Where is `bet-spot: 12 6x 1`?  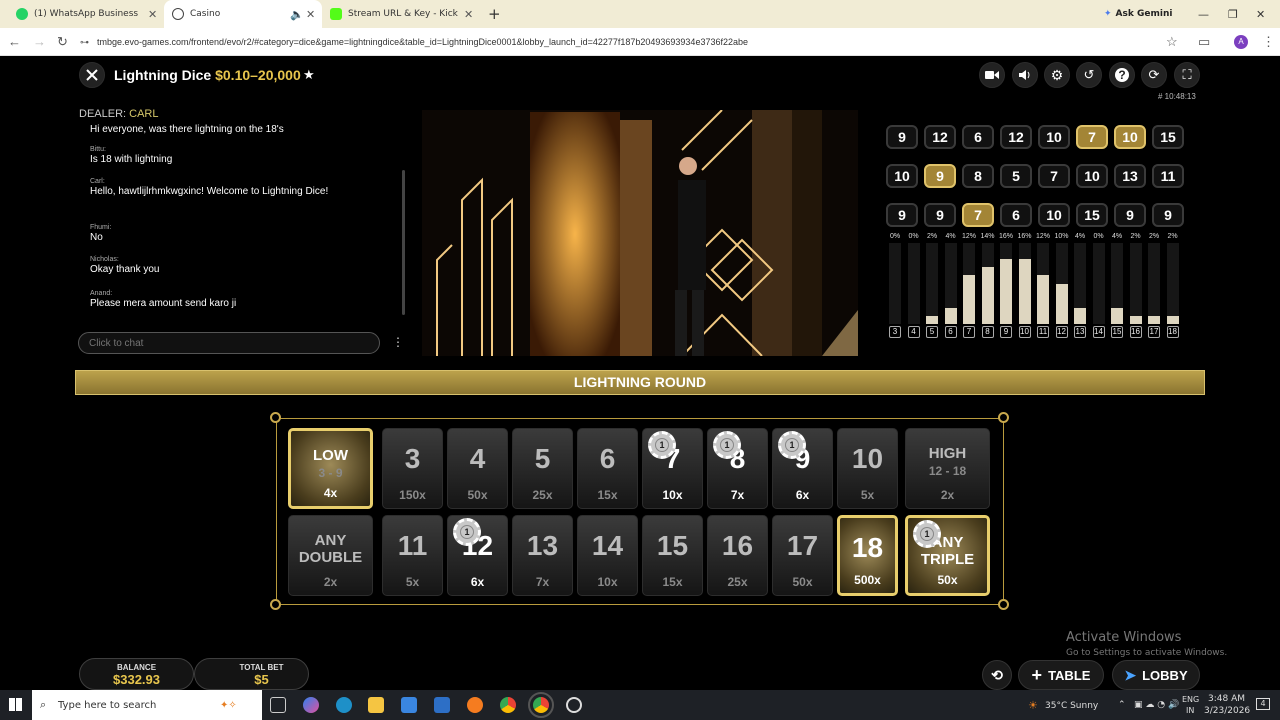 bet-spot: 12 6x 1 is located at coordinates (477, 555).